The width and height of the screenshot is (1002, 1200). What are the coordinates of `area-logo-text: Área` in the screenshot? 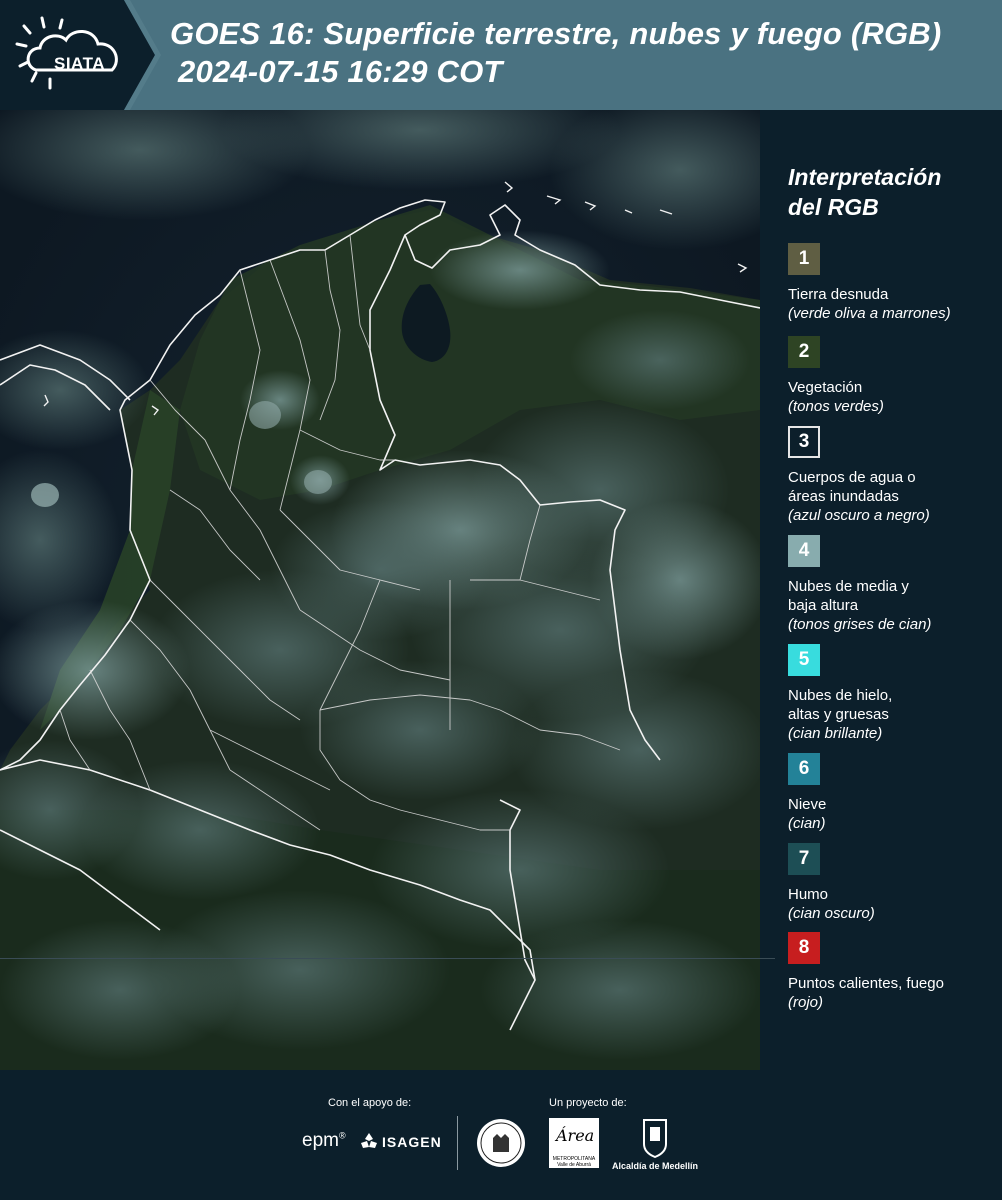 It's located at (575, 1135).